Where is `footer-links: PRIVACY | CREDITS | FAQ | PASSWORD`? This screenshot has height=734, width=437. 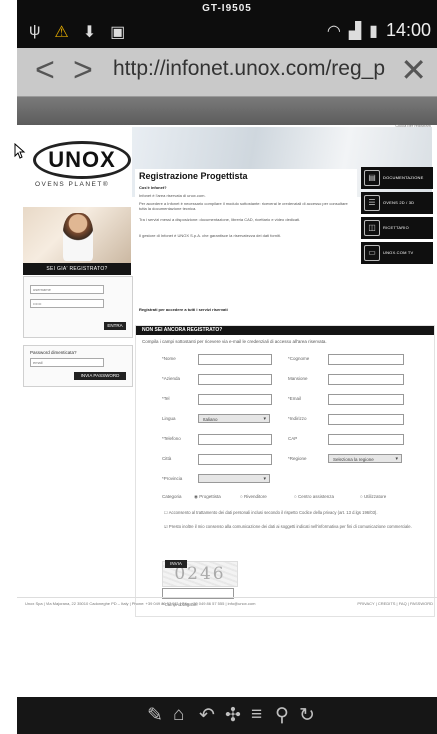
footer-links: PRIVACY | CREDITS | FAQ | PASSWORD is located at coordinates (395, 603).